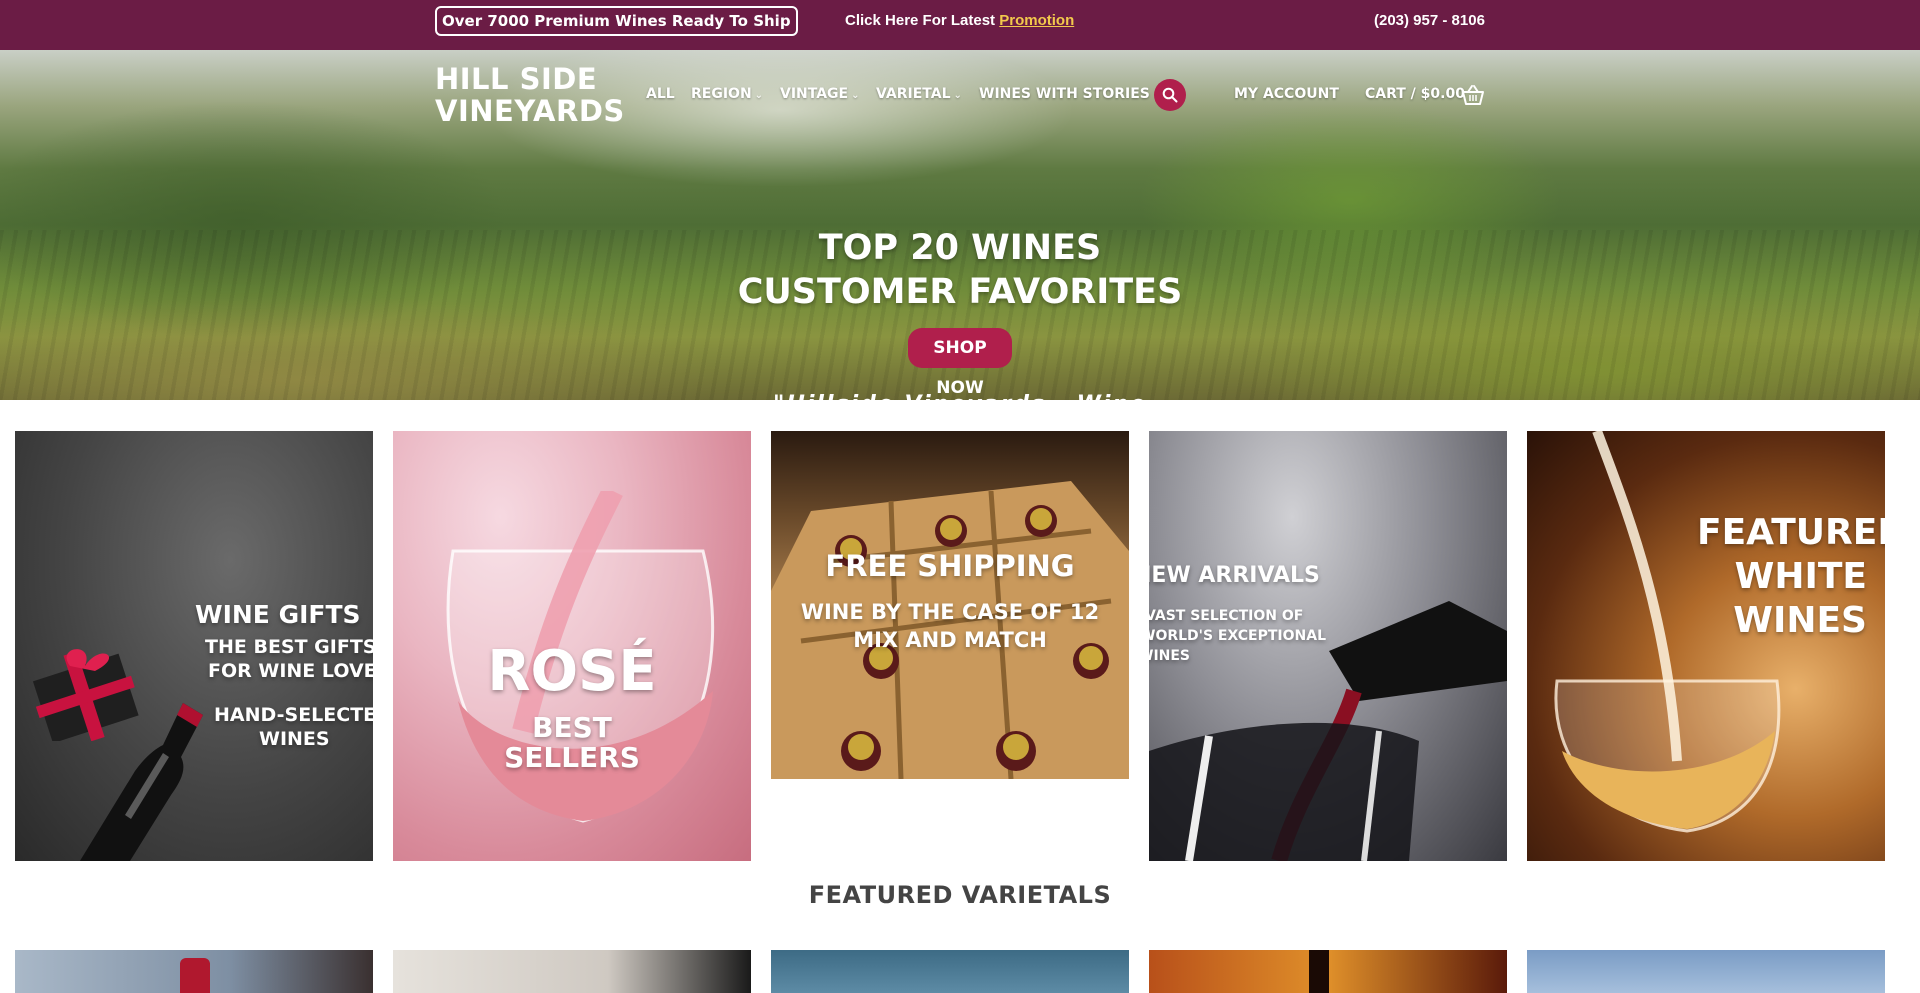 This screenshot has height=993, width=1920. I want to click on promo-link: Promotion, so click(1036, 20).